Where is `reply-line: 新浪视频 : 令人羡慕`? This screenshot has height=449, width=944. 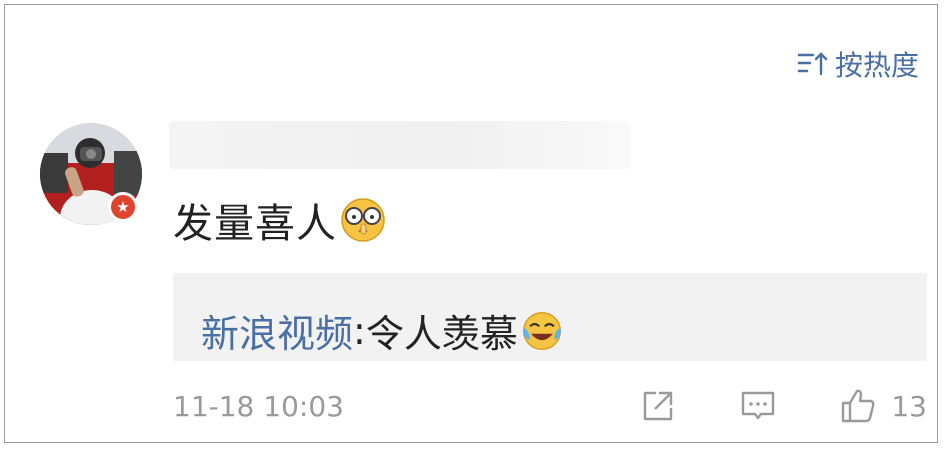 reply-line: 新浪视频 : 令人羡慕 is located at coordinates (382, 330).